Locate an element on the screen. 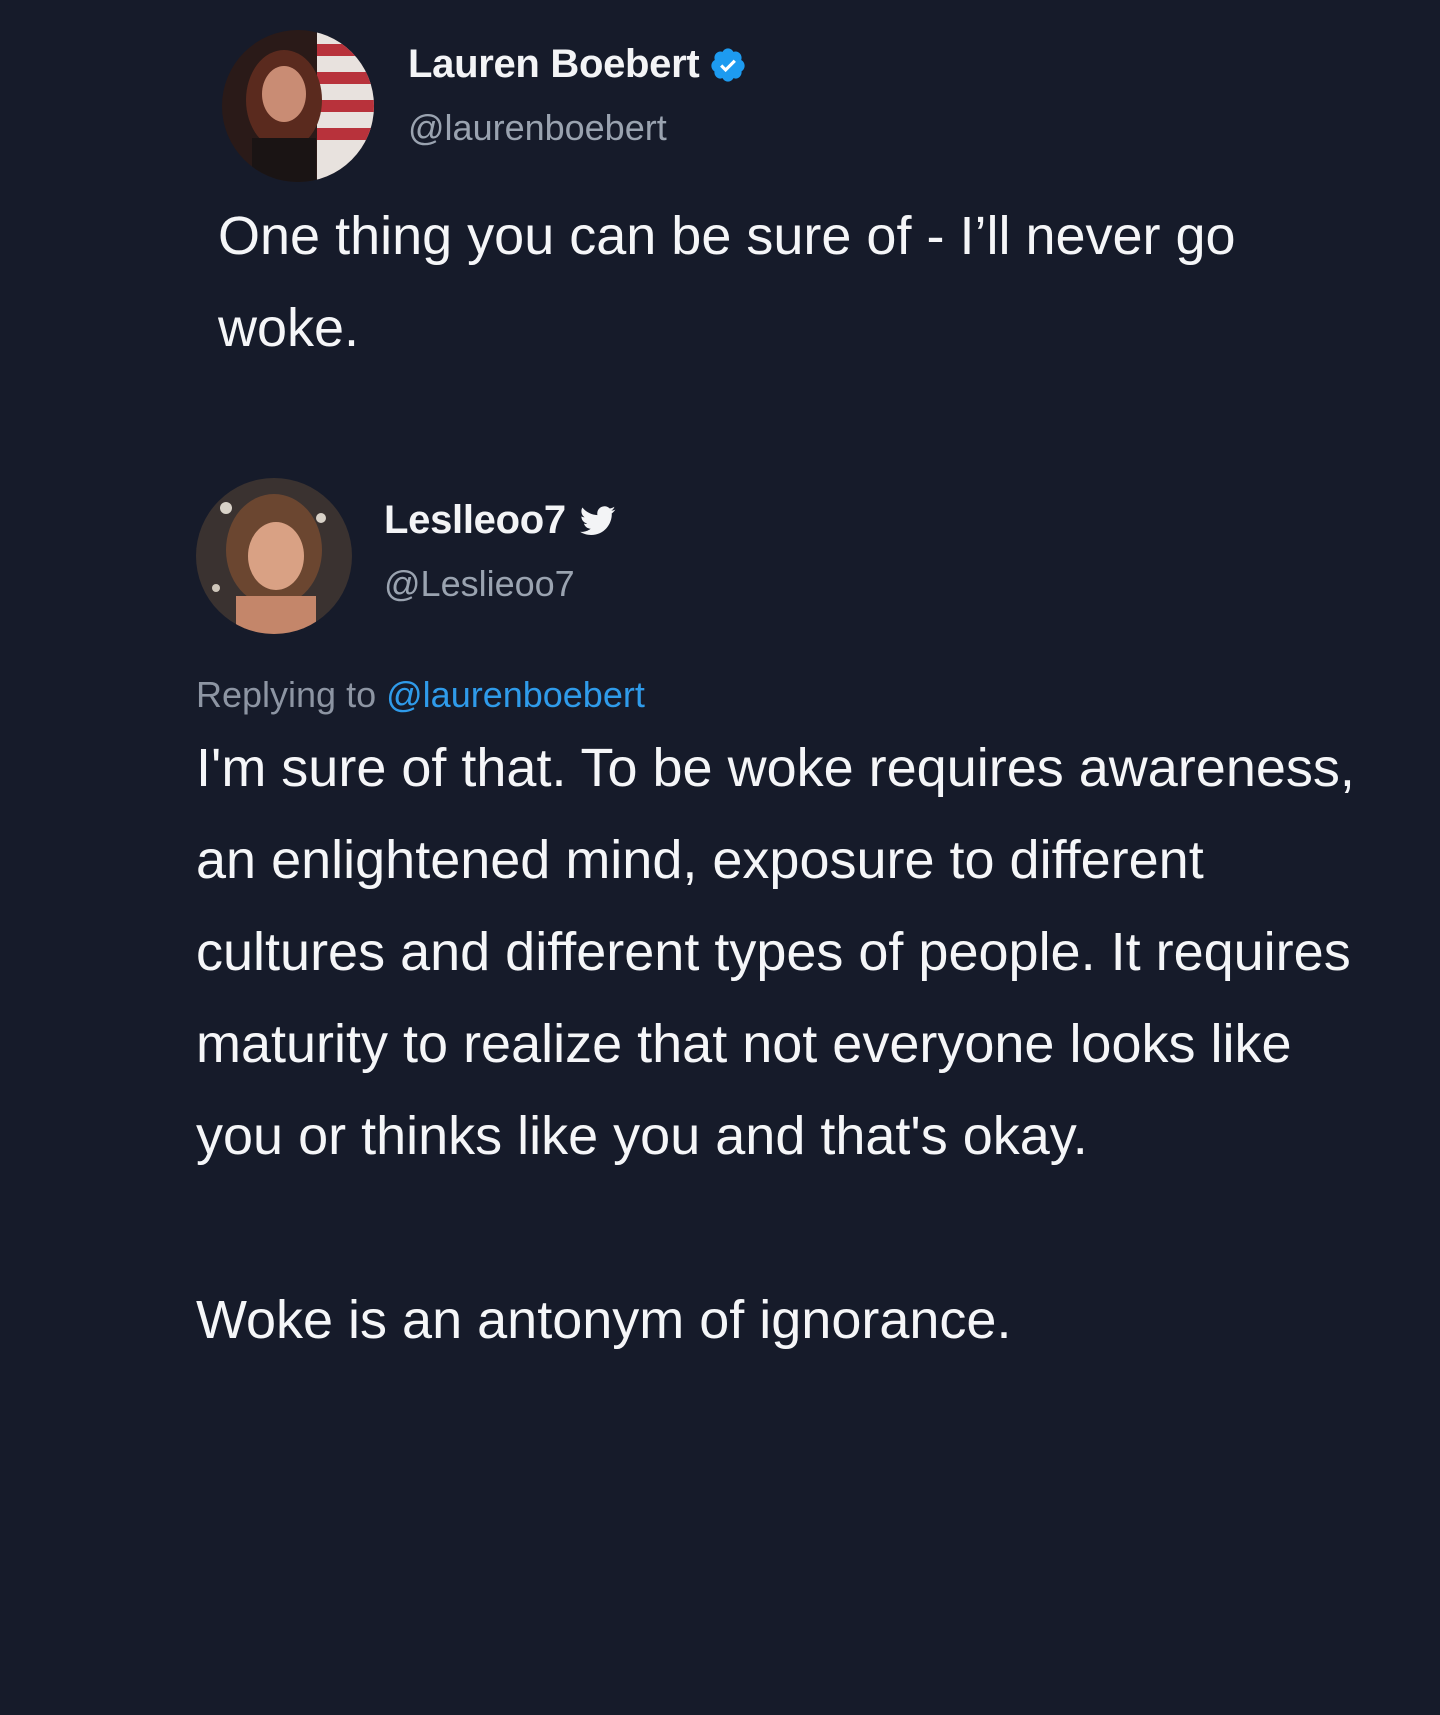 Image resolution: width=1440 pixels, height=1715 pixels. tweet-header: Lauren Boebert @laurenboebert is located at coordinates (782, 106).